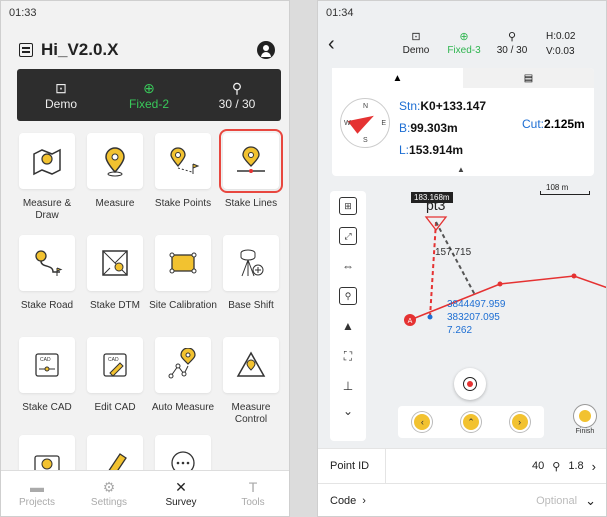 This screenshot has height=517, width=607. I want to click on locate-target-button, so click(470, 384).